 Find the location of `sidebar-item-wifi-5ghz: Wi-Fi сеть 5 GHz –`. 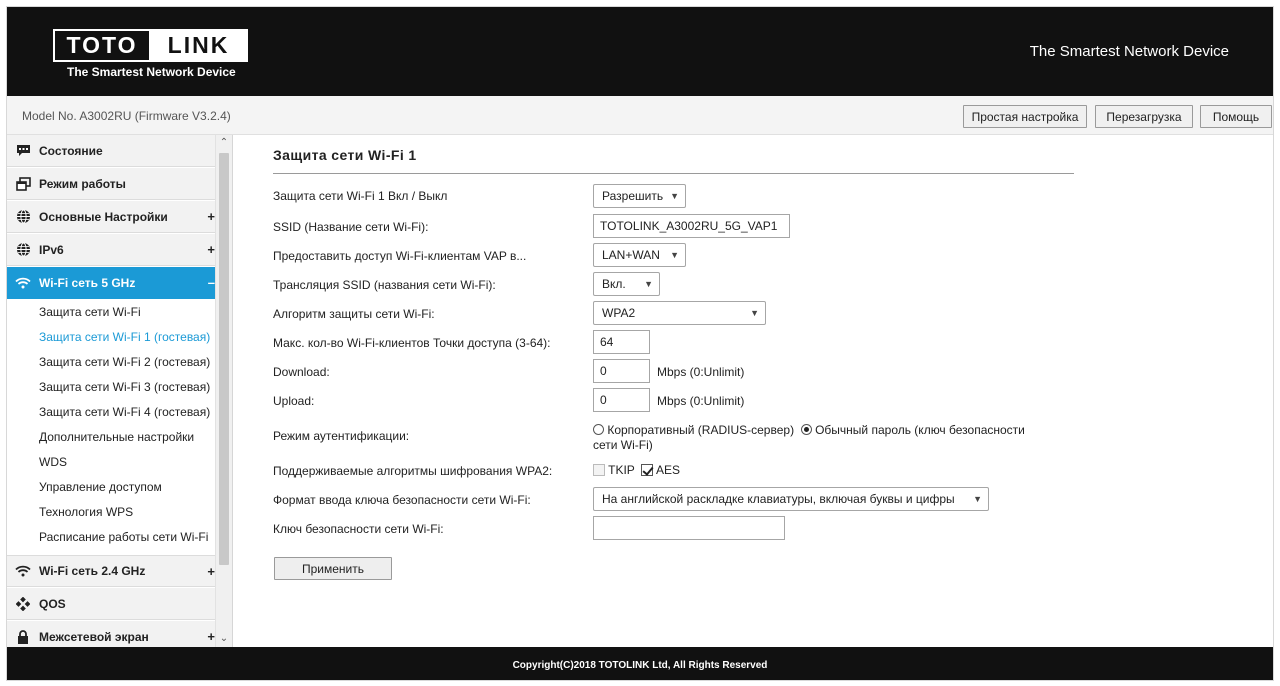

sidebar-item-wifi-5ghz: Wi-Fi сеть 5 GHz – is located at coordinates (111, 283).